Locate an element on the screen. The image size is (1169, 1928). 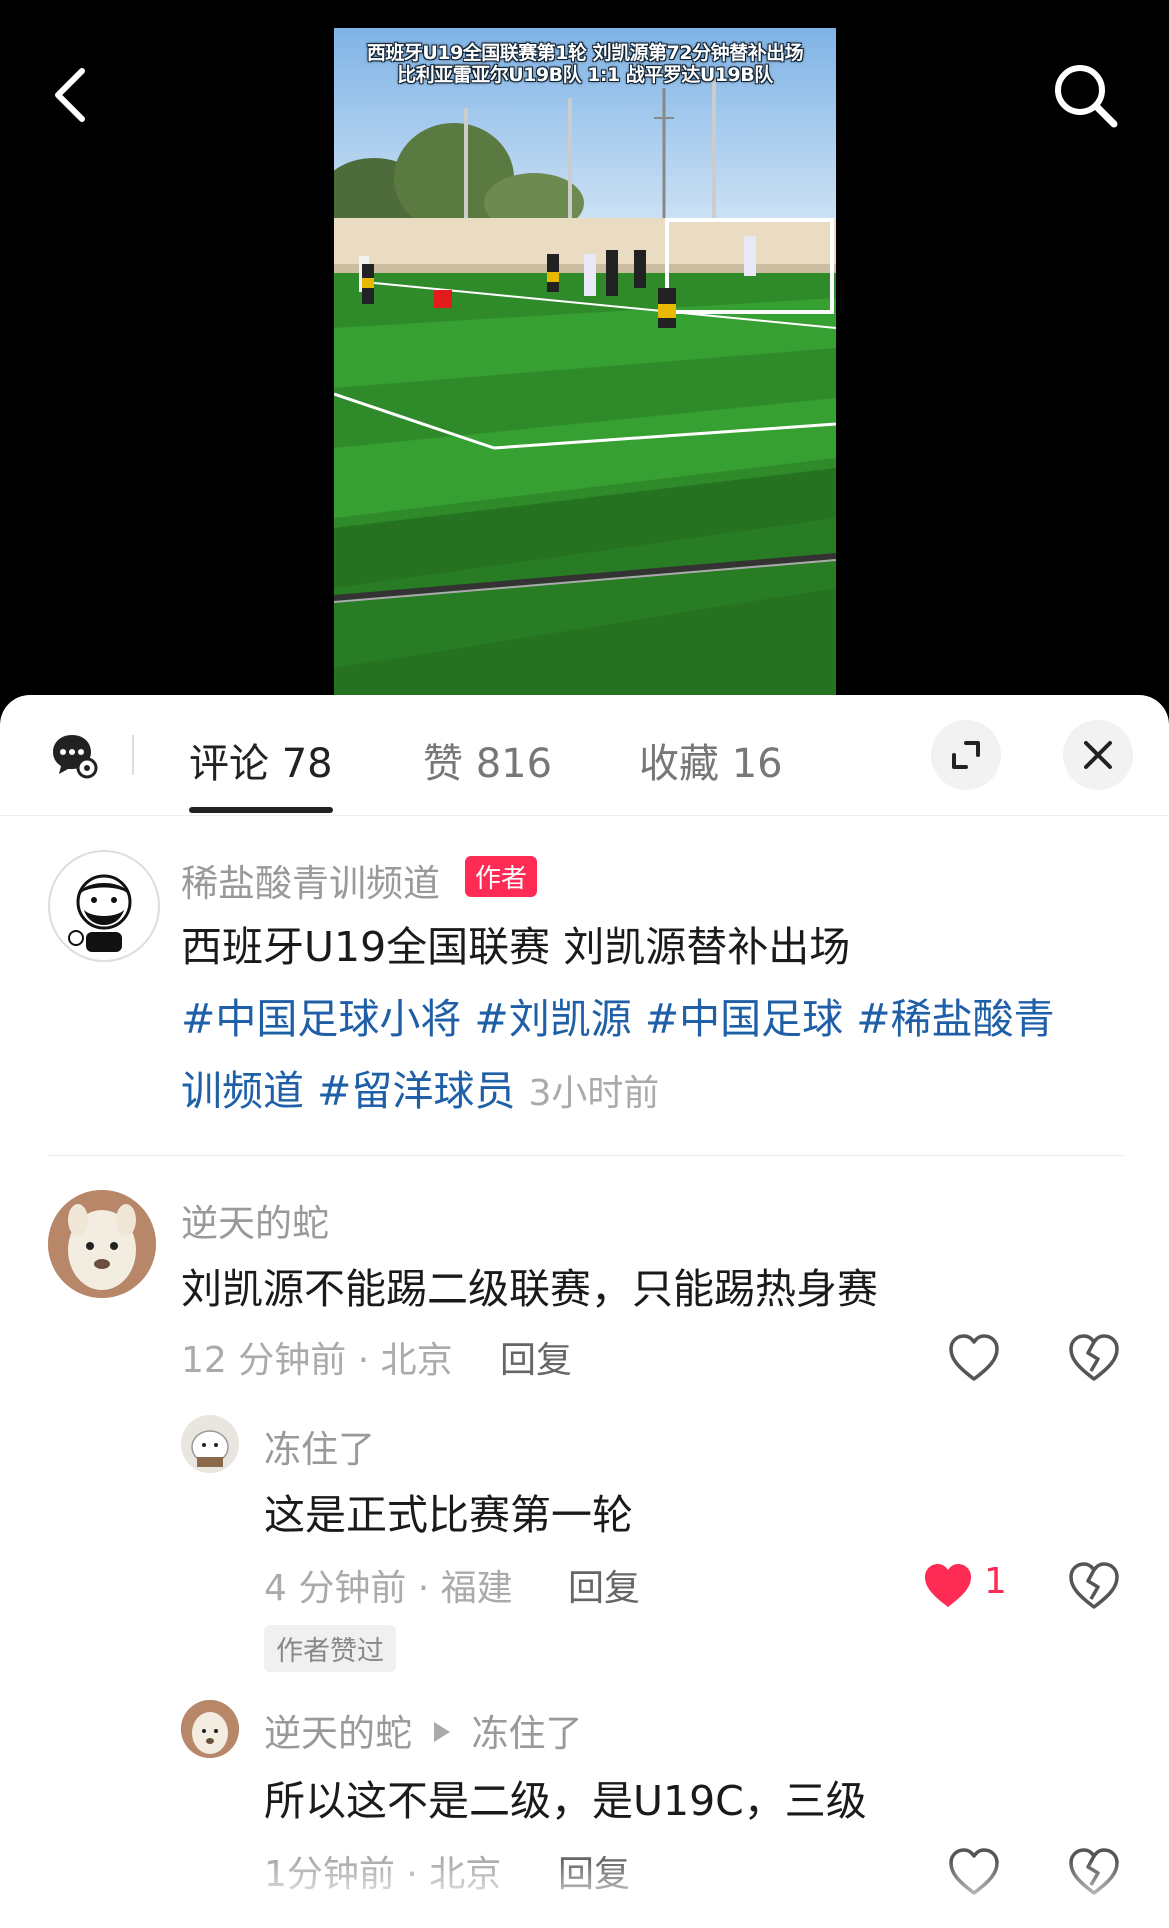
reply-arrow-icon is located at coordinates (441, 1732).